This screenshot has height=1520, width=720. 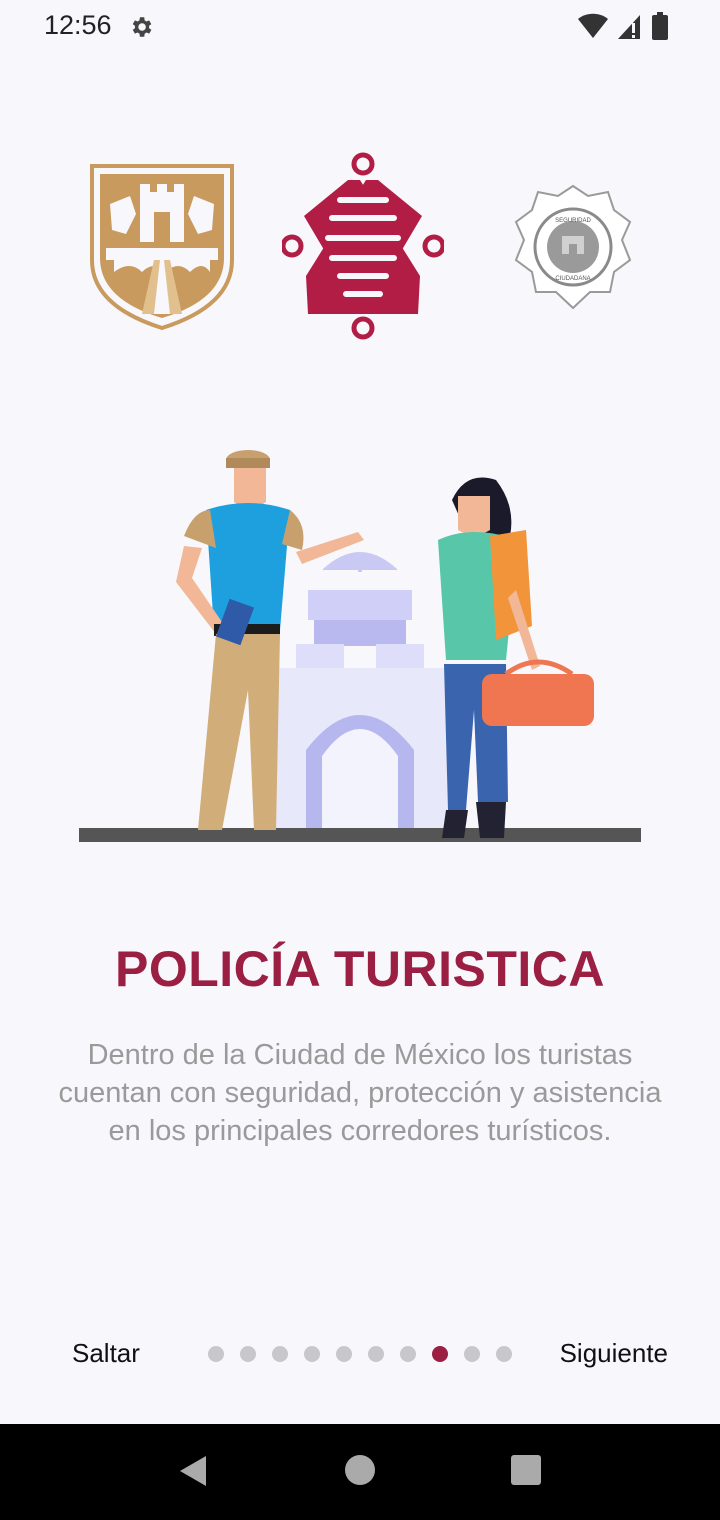 I want to click on tourist-illustration, so click(x=516, y=657).